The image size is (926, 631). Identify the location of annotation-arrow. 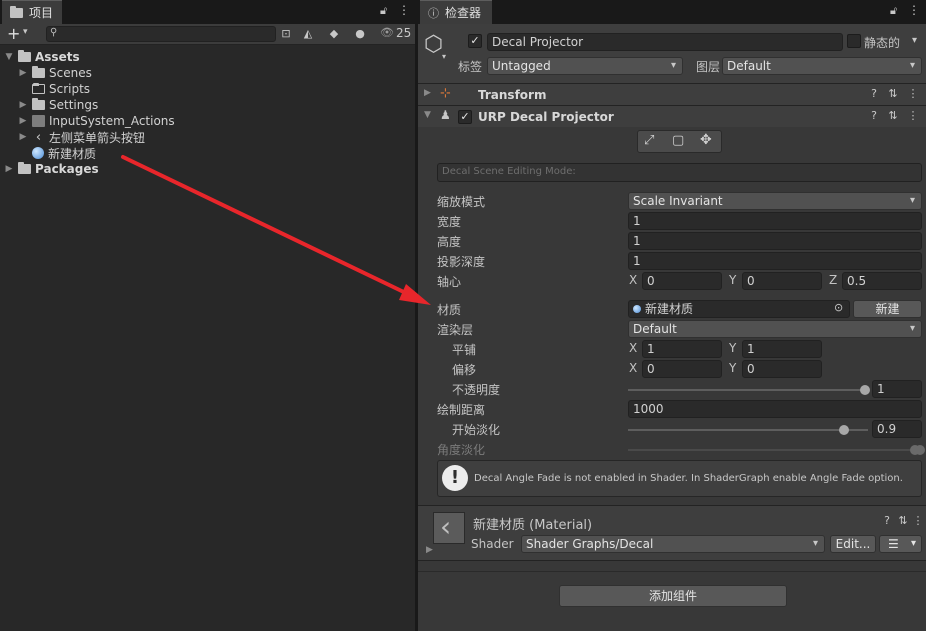
(276, 230).